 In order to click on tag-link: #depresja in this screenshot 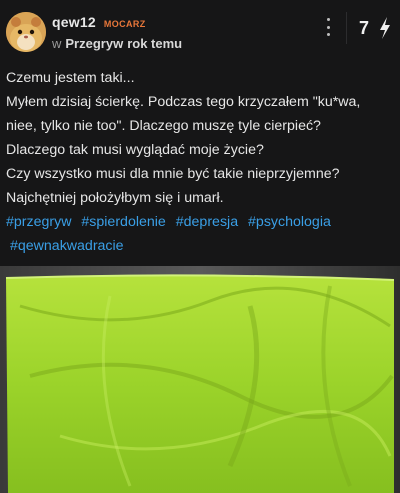, I will do `click(207, 222)`.